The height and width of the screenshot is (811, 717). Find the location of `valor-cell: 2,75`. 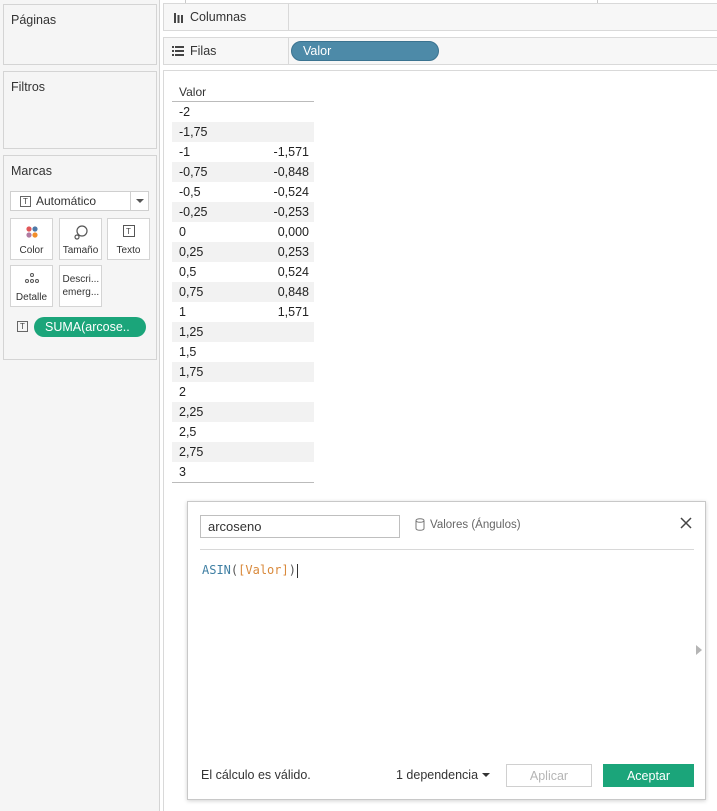

valor-cell: 2,75 is located at coordinates (191, 452).